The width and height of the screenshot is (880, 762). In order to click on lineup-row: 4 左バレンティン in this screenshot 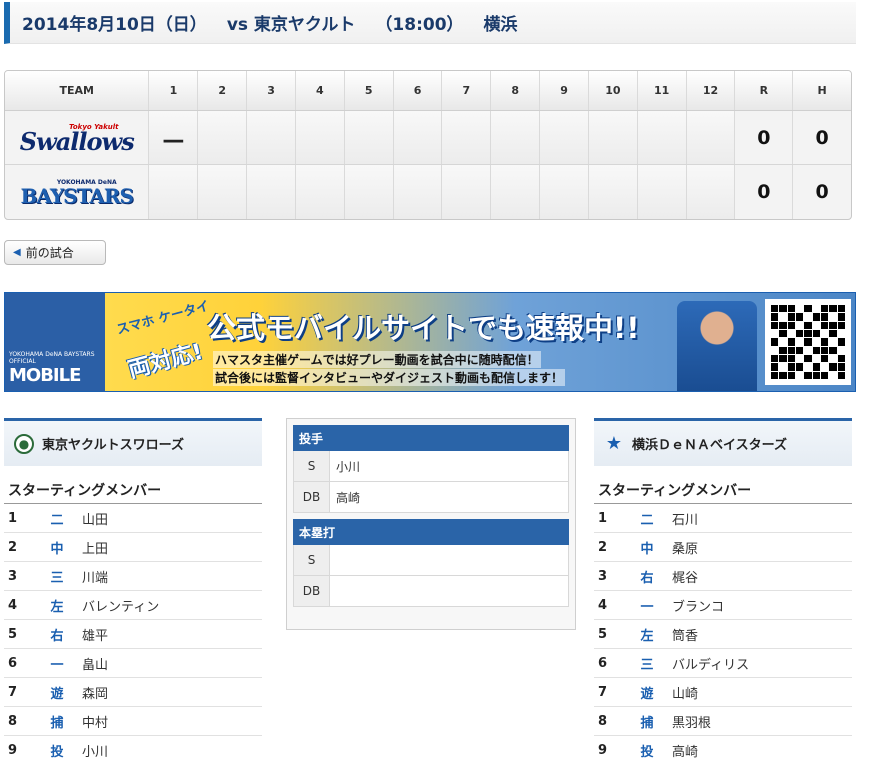, I will do `click(133, 605)`.